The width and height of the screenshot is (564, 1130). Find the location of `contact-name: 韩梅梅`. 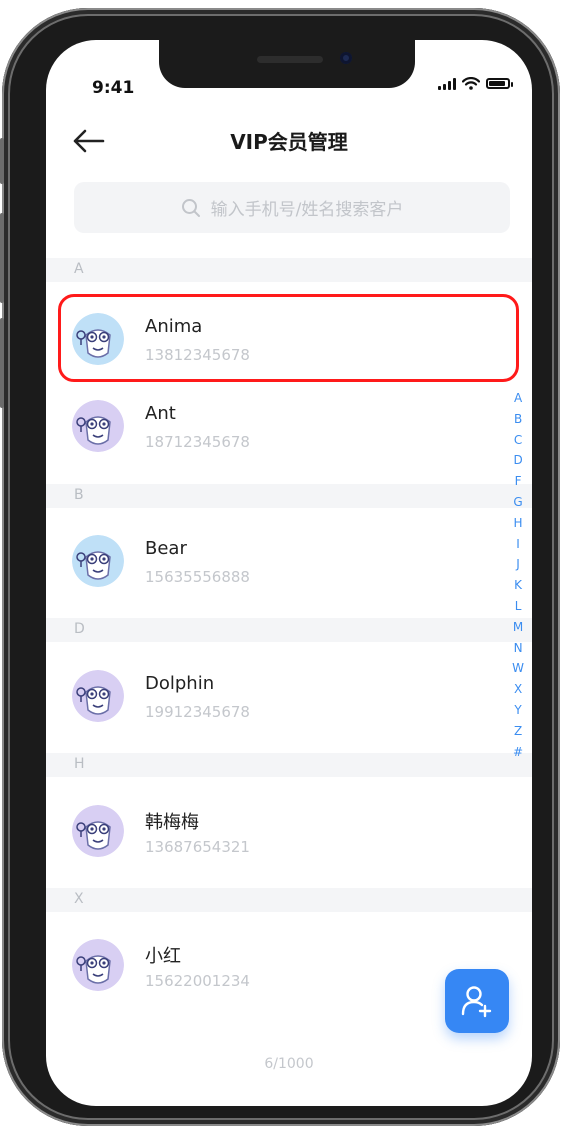

contact-name: 韩梅梅 is located at coordinates (172, 822).